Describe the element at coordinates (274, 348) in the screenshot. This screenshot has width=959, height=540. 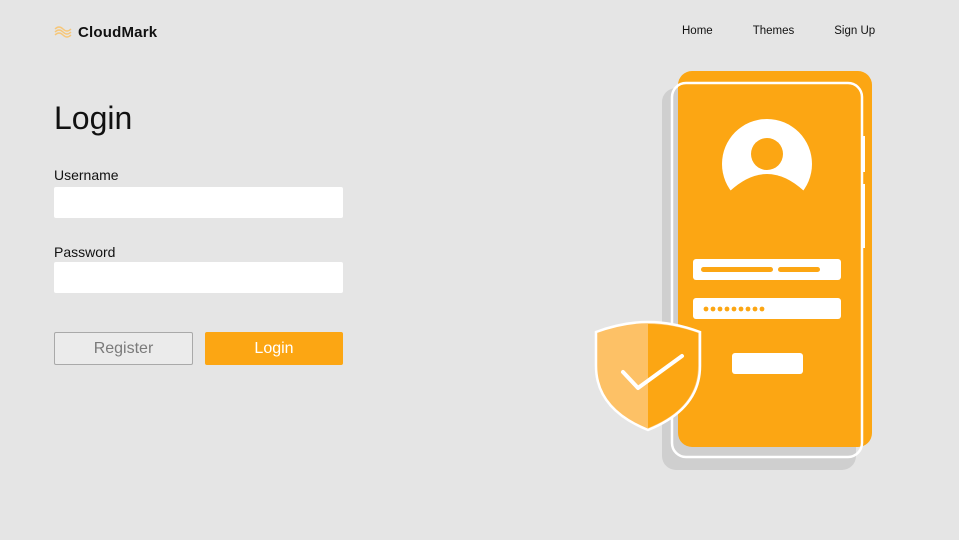
I see `login-button: Login` at that location.